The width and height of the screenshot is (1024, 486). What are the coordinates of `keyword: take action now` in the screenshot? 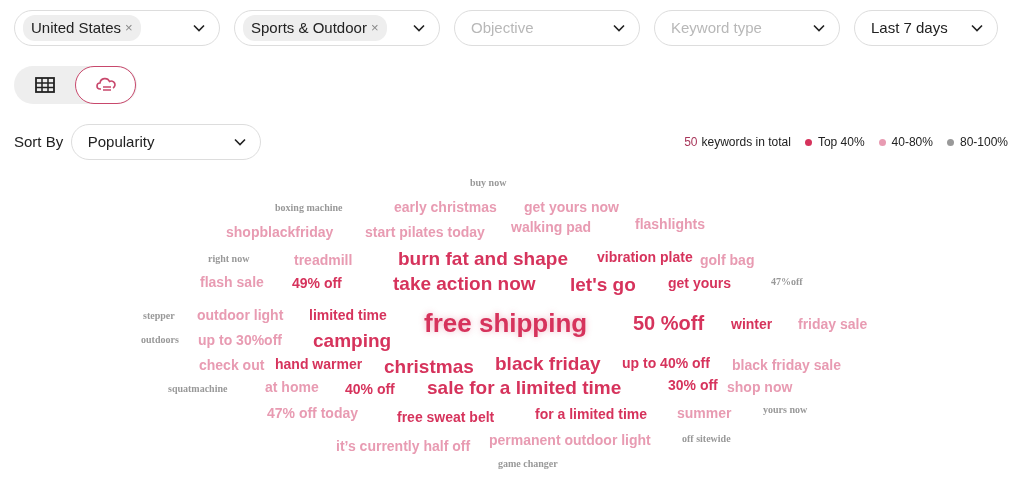 It's located at (464, 283).